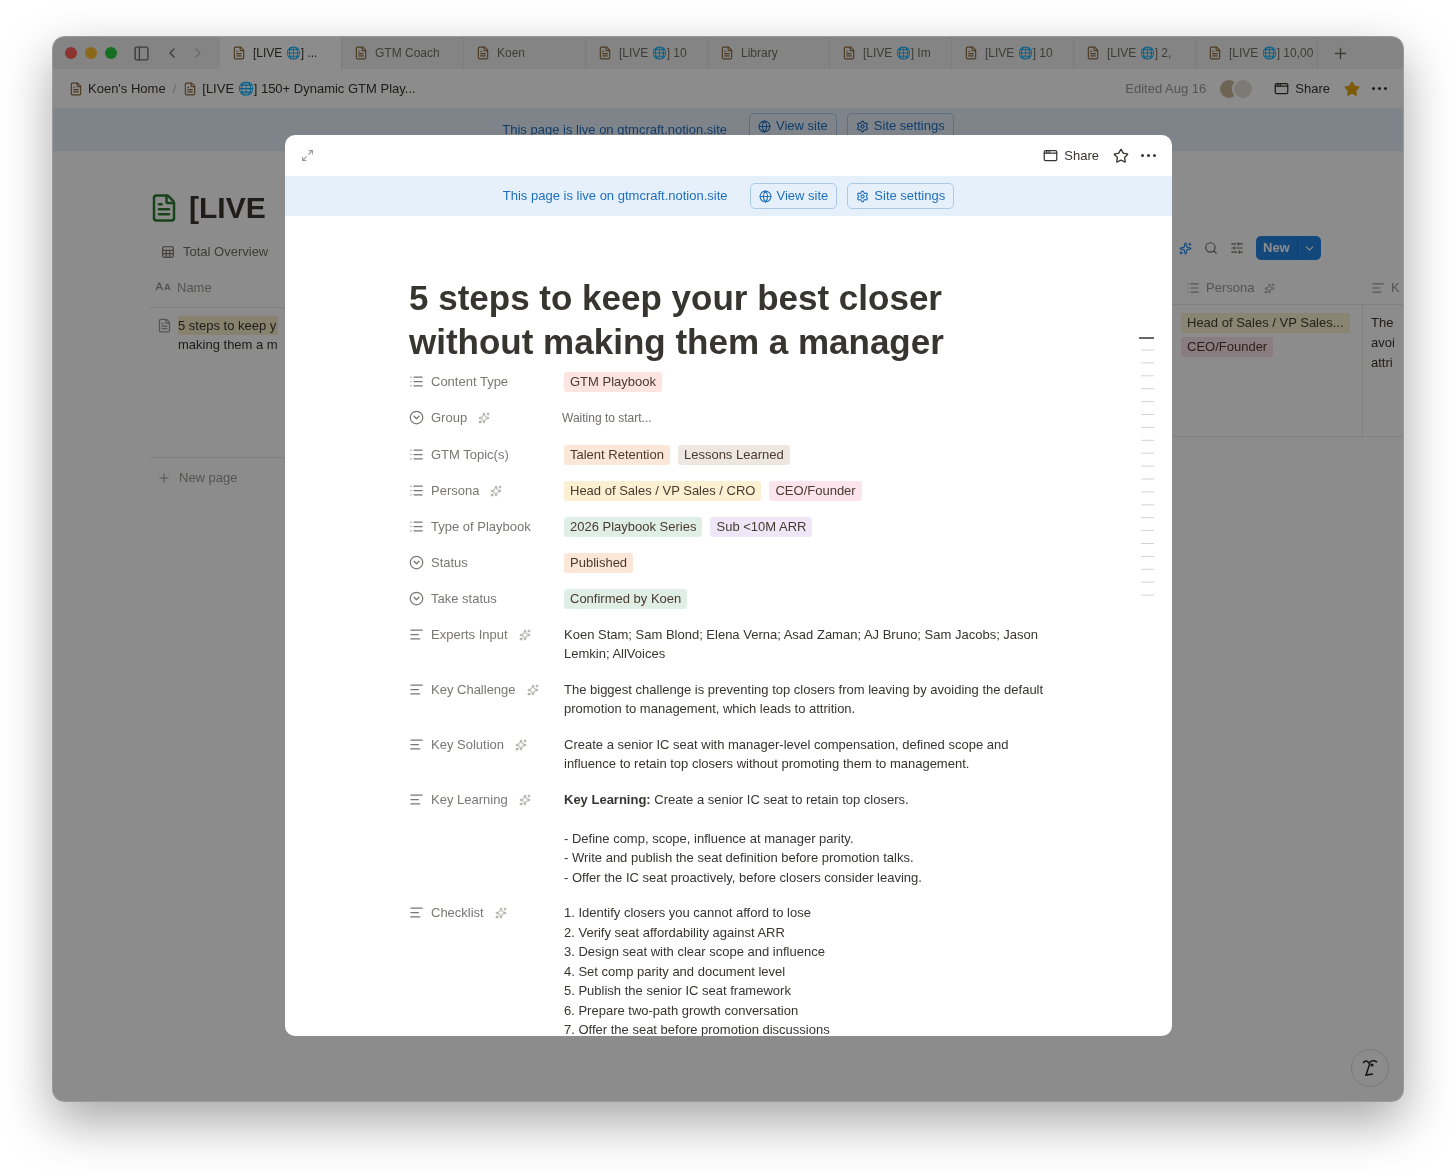 The image size is (1456, 1171). Describe the element at coordinates (737, 799) in the screenshot. I see `property-text: Key Learning: Create a senior IC seat to retain top closers.` at that location.